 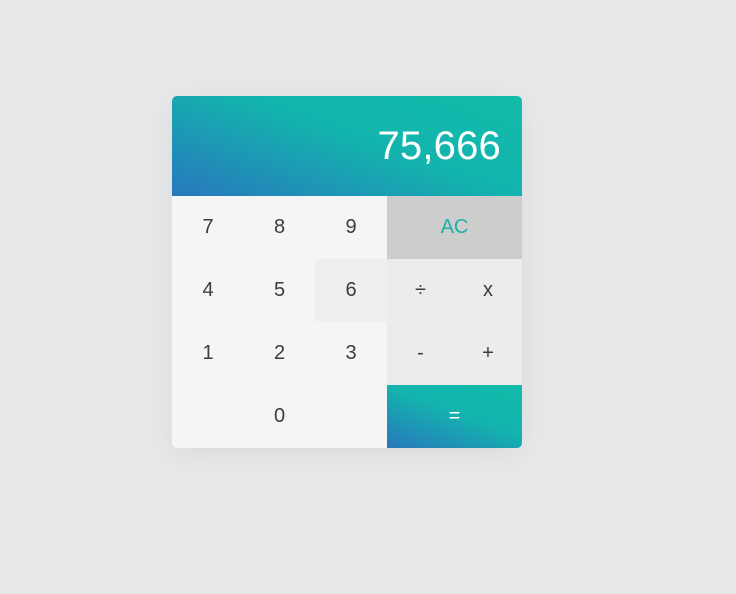 What do you see at coordinates (420, 290) in the screenshot?
I see `divide-button: ÷` at bounding box center [420, 290].